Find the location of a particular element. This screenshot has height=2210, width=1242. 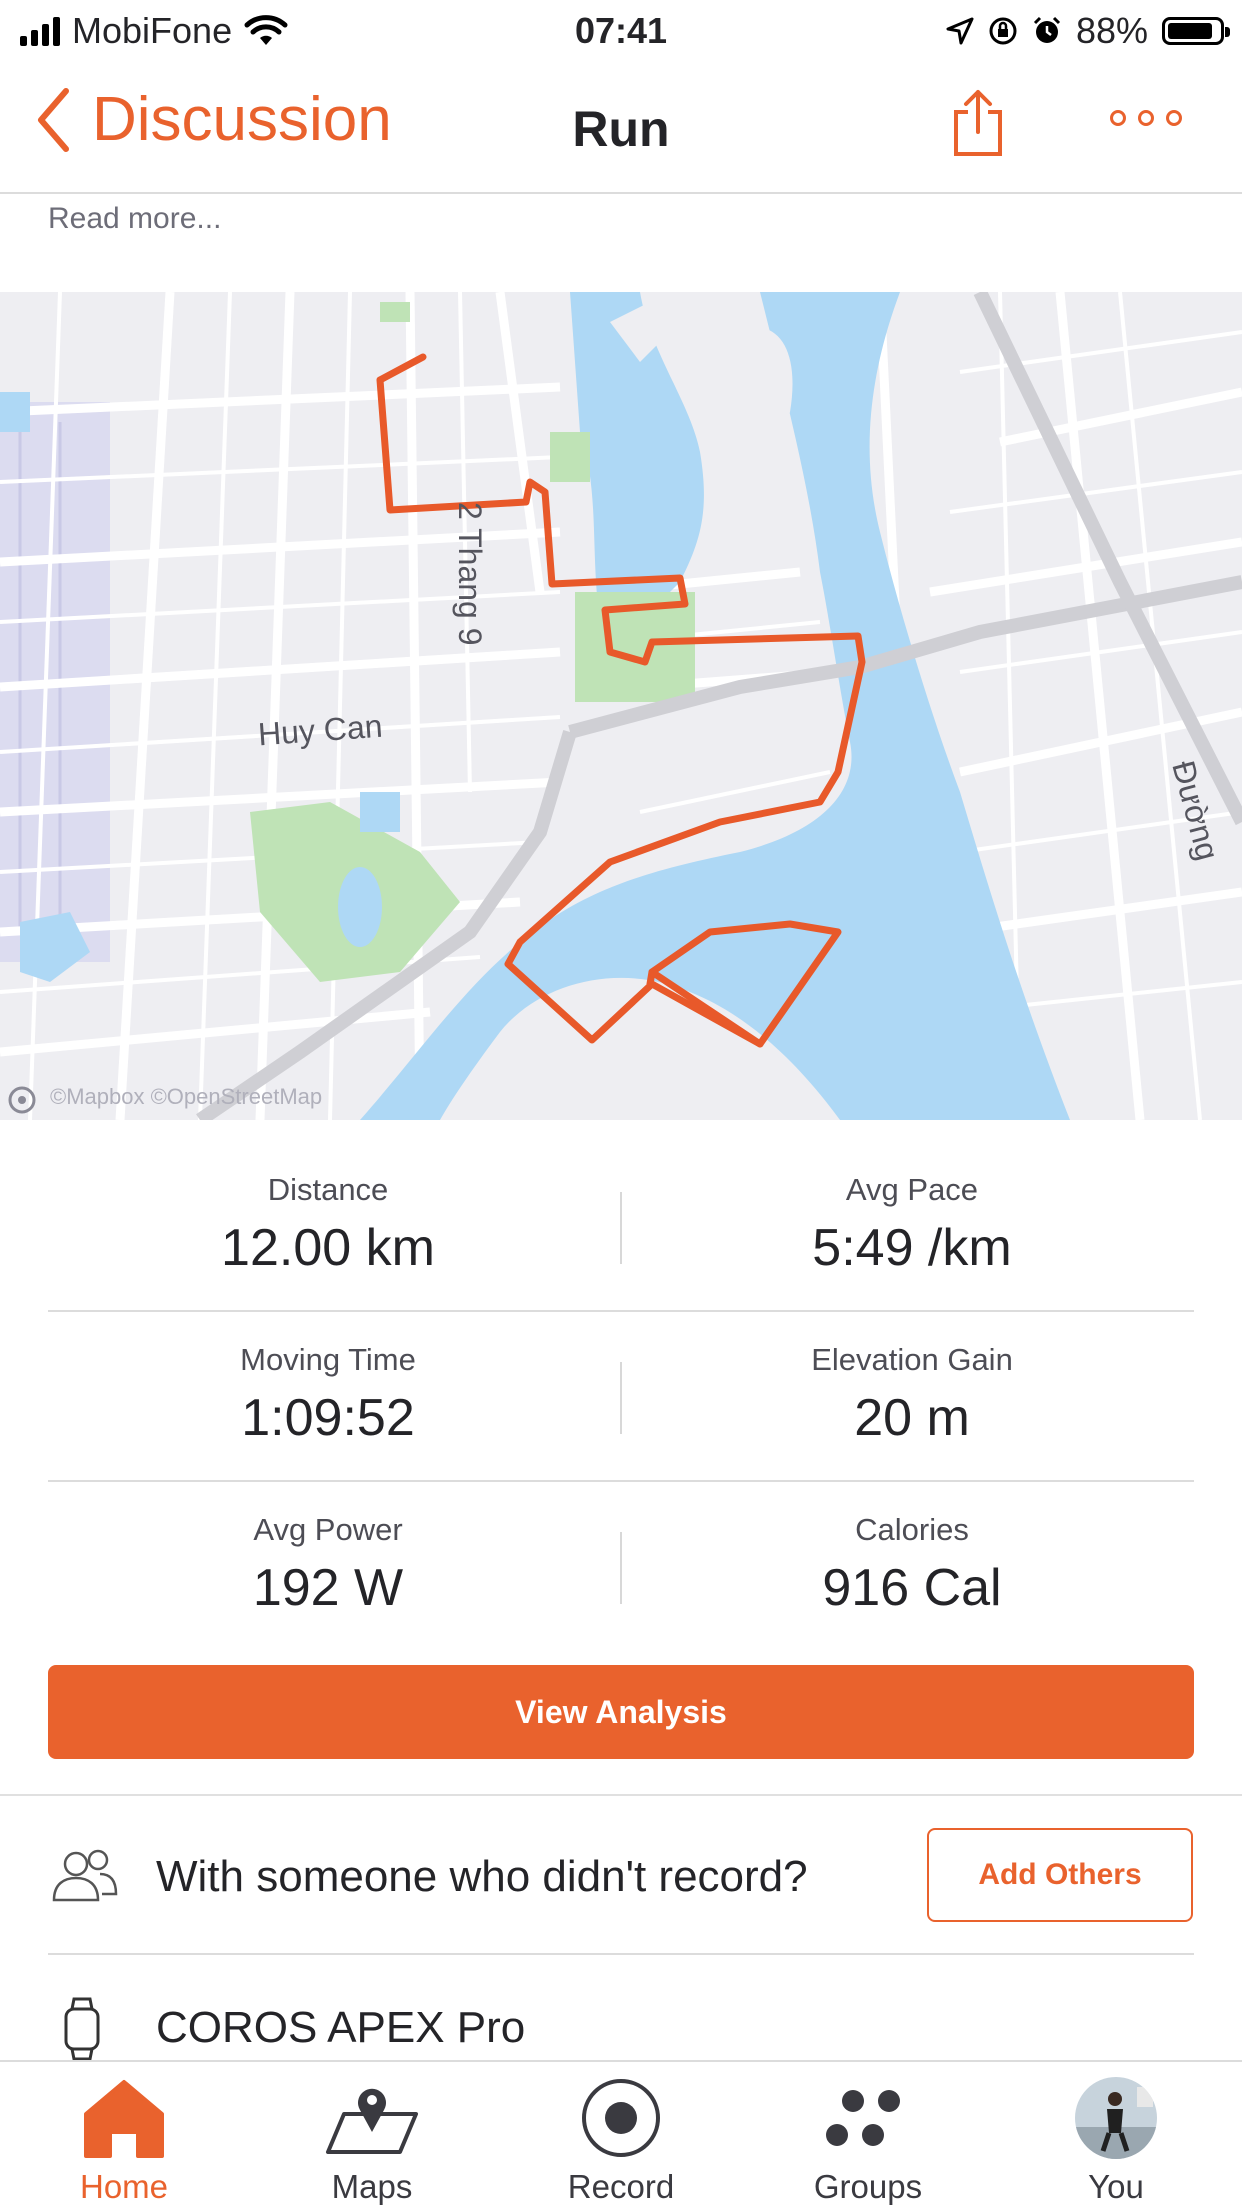

tab-maps: Maps is located at coordinates (372, 2140).